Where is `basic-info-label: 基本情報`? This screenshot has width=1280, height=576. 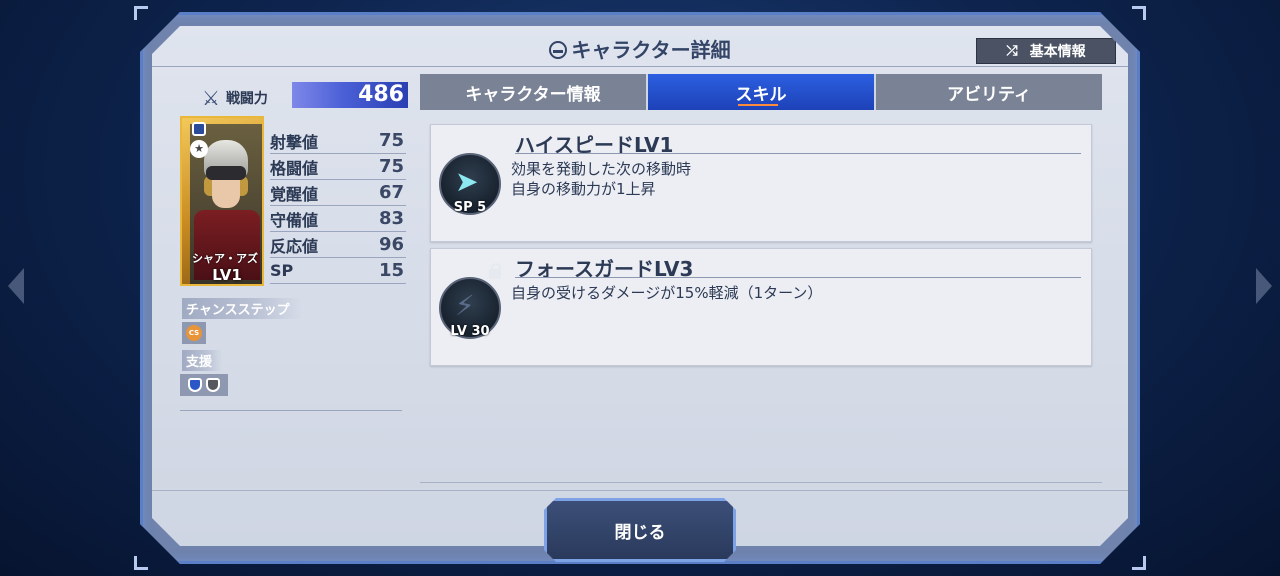
basic-info-label: 基本情報 is located at coordinates (1057, 52).